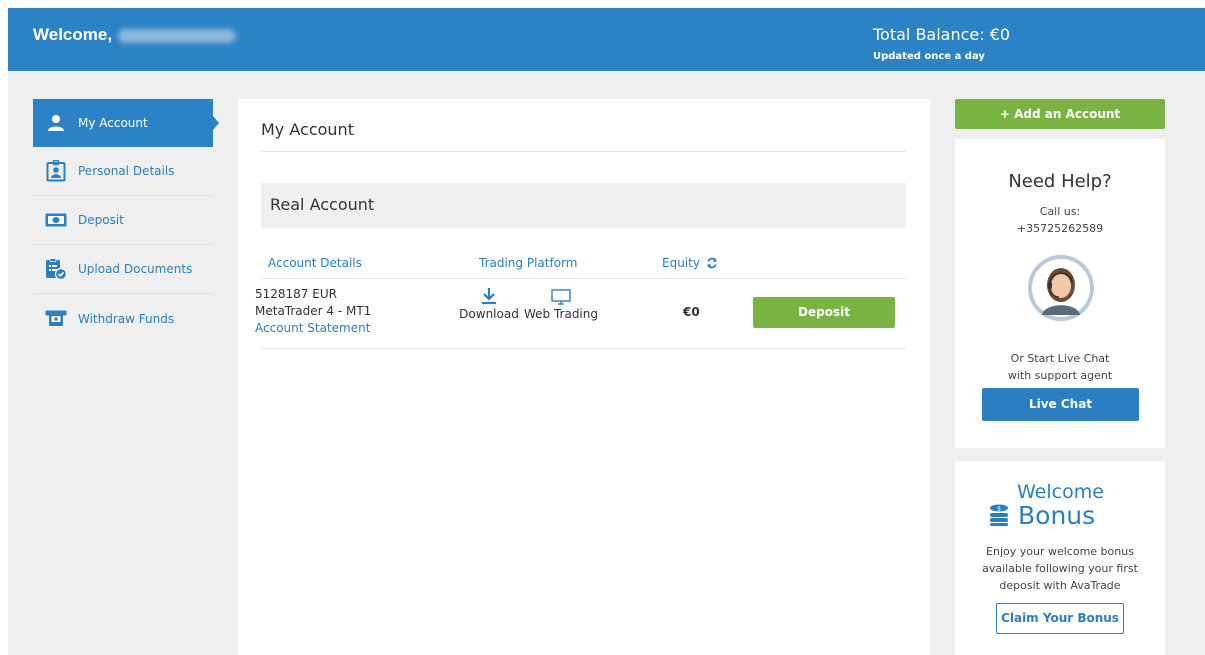 The width and height of the screenshot is (1205, 655). What do you see at coordinates (177, 35) in the screenshot?
I see `user-name-blurred` at bounding box center [177, 35].